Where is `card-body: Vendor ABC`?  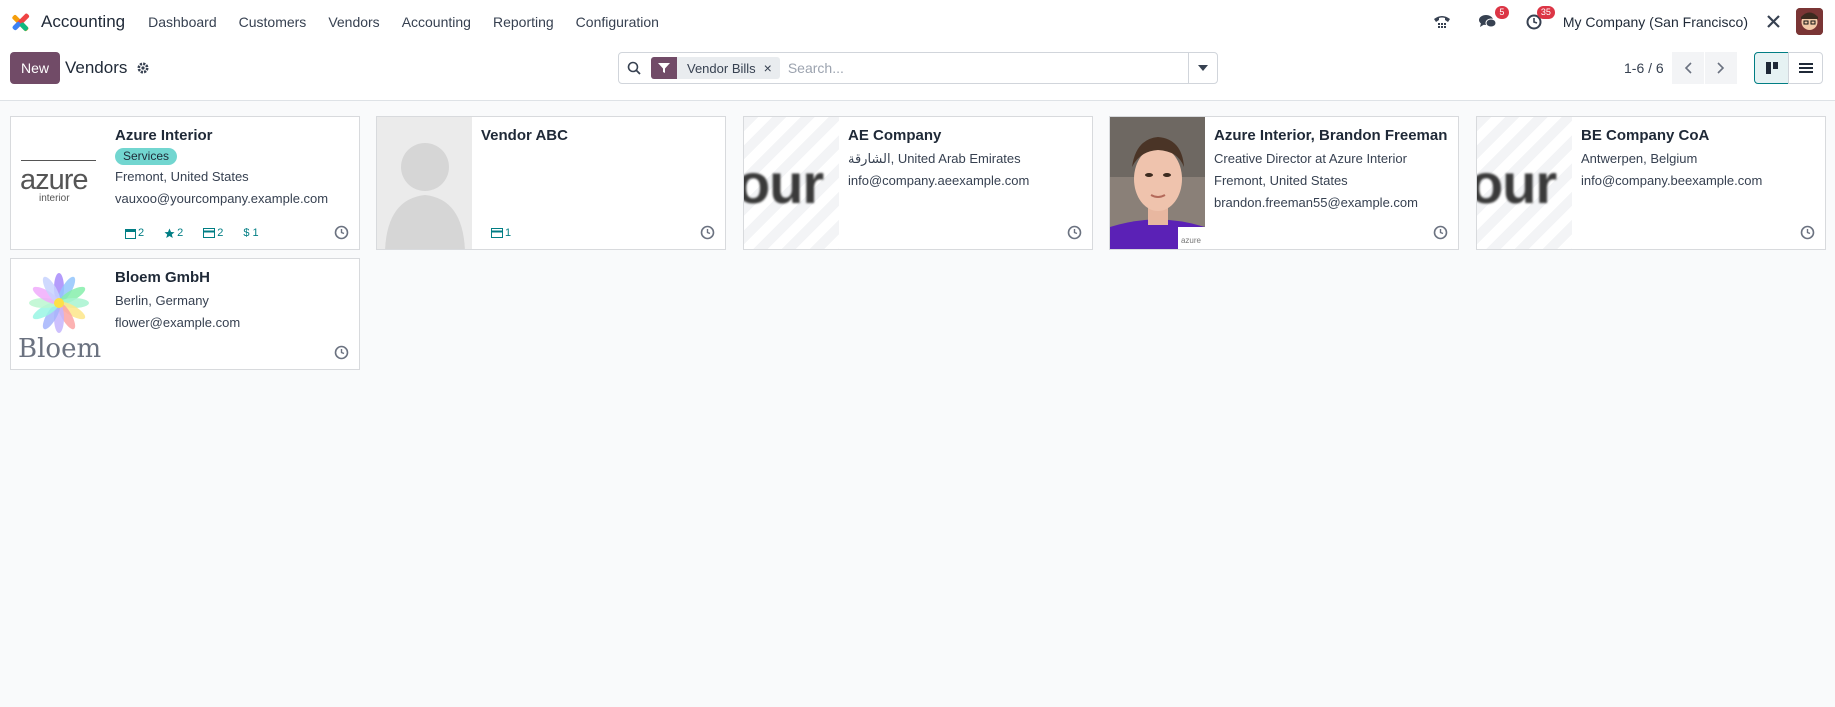 card-body: Vendor ABC is located at coordinates (599, 136).